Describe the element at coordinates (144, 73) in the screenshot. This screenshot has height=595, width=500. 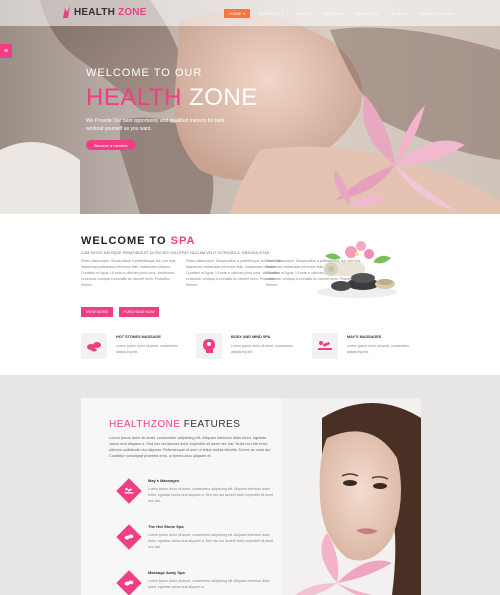
I see `hero-welcome: WELCOME TO OUR` at that location.